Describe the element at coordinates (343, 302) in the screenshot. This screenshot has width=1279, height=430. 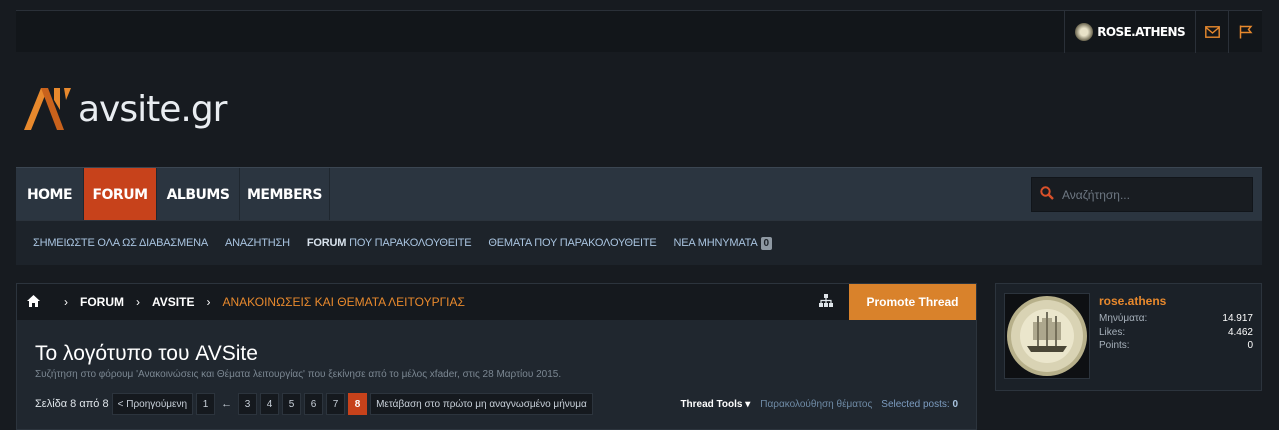
I see `breadcrumb-current: ΑΝΑΚΟΙΝΩΣΕΙΣ ΚΑΙ ΘΕΜΑΤΑ ΛΕΙΤΟΥΡΓΙΑΣ` at that location.